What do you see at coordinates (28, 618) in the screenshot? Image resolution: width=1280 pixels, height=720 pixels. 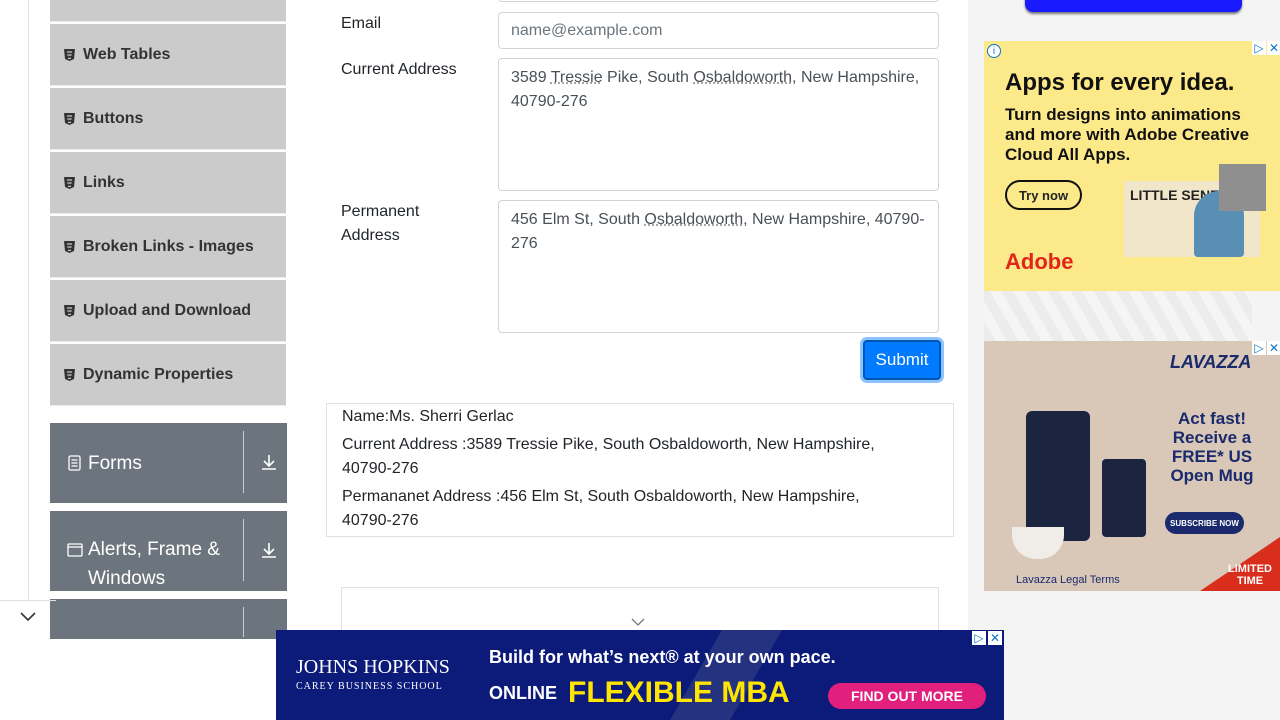 I see `chevron-down-icon` at bounding box center [28, 618].